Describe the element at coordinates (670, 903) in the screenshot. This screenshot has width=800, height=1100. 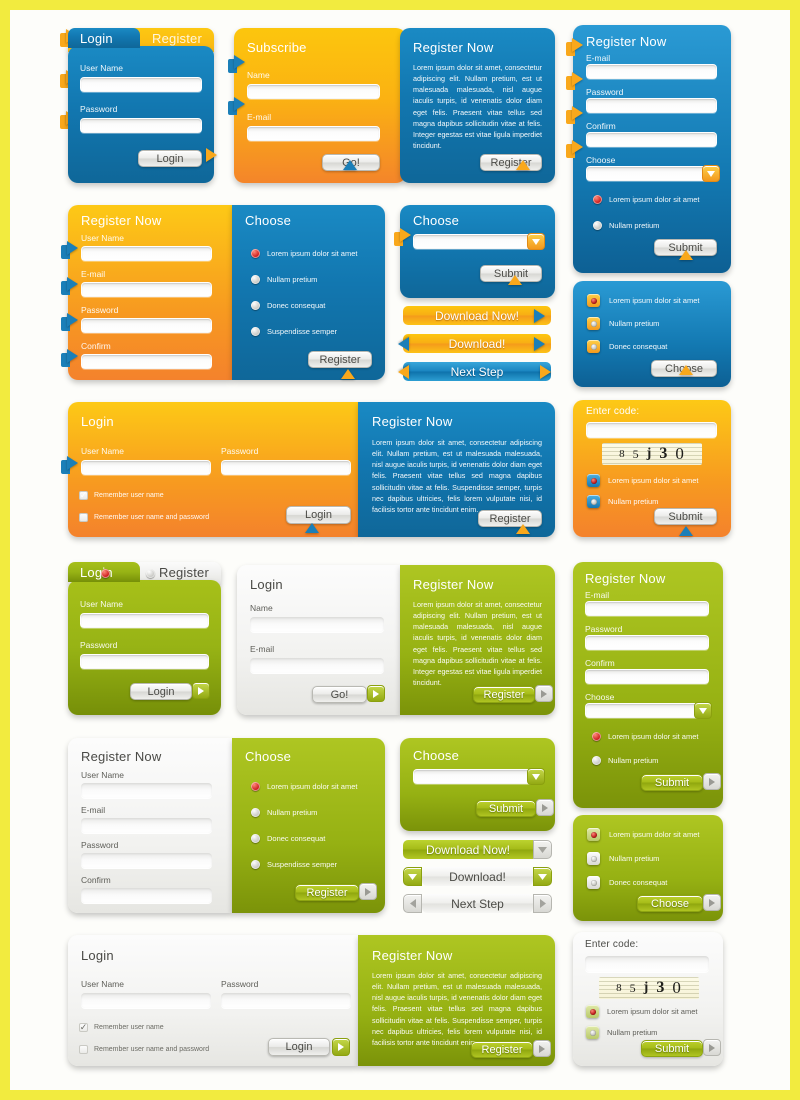
I see `choose-button: Choose` at that location.